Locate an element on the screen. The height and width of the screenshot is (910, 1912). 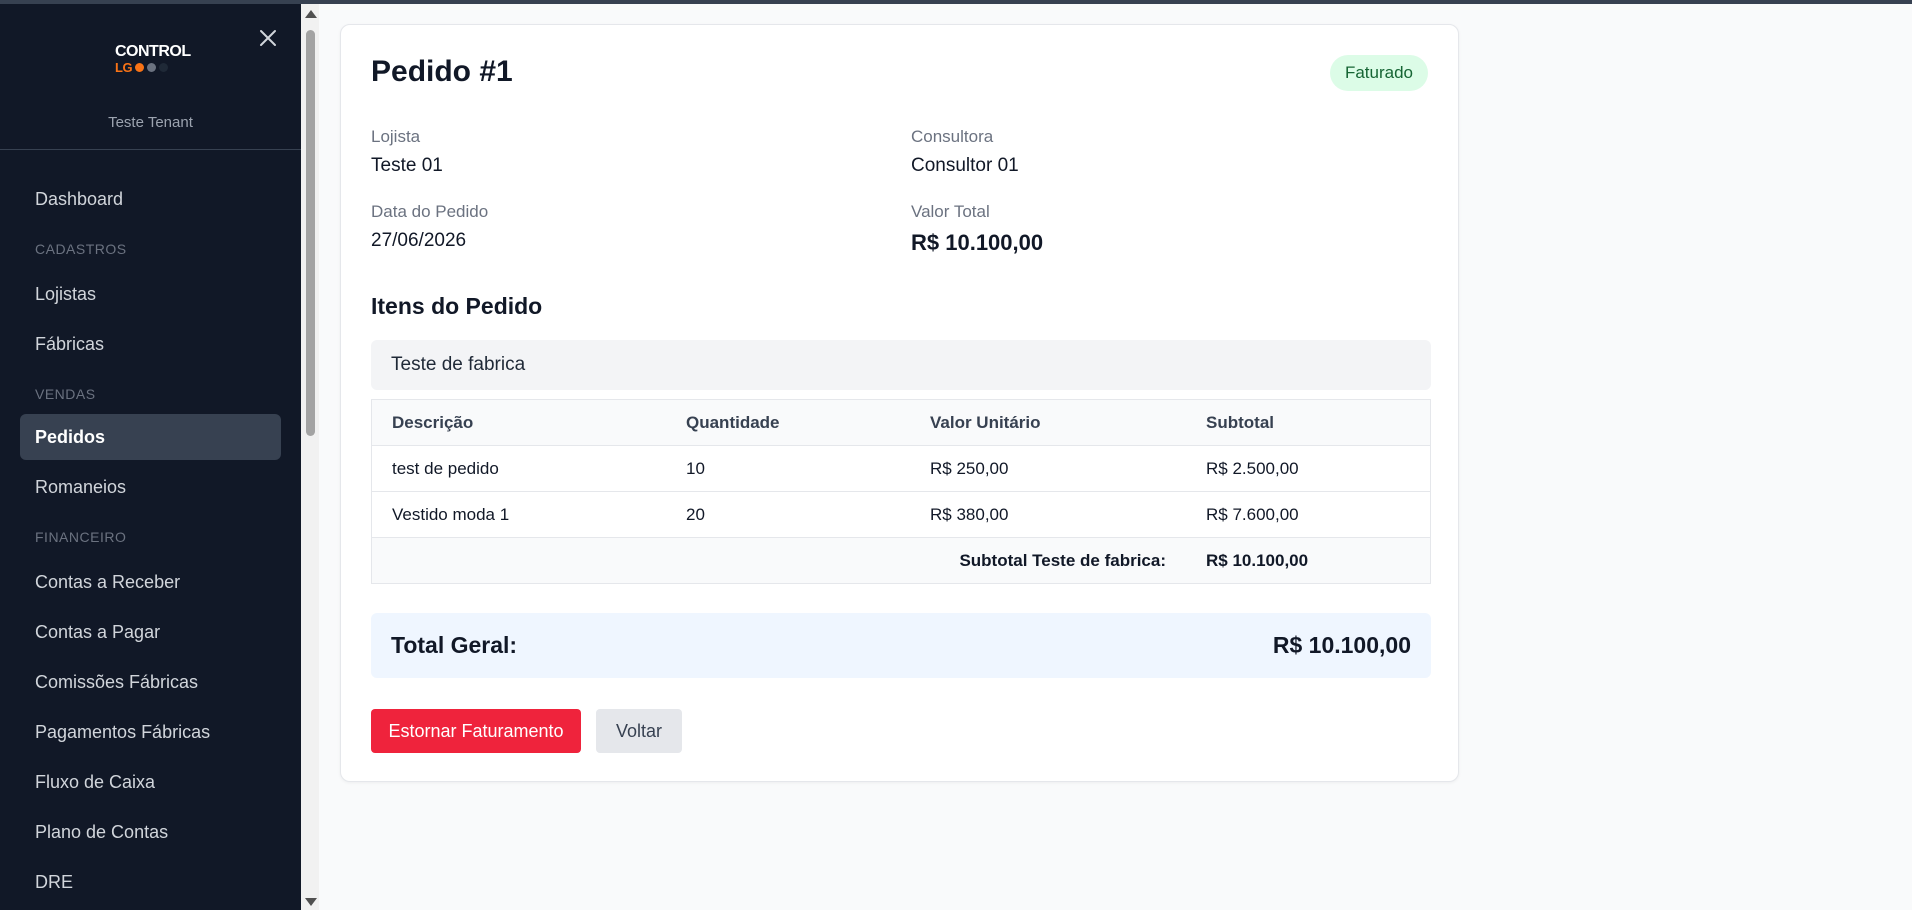
cell-quantidade: 10 is located at coordinates (788, 468).